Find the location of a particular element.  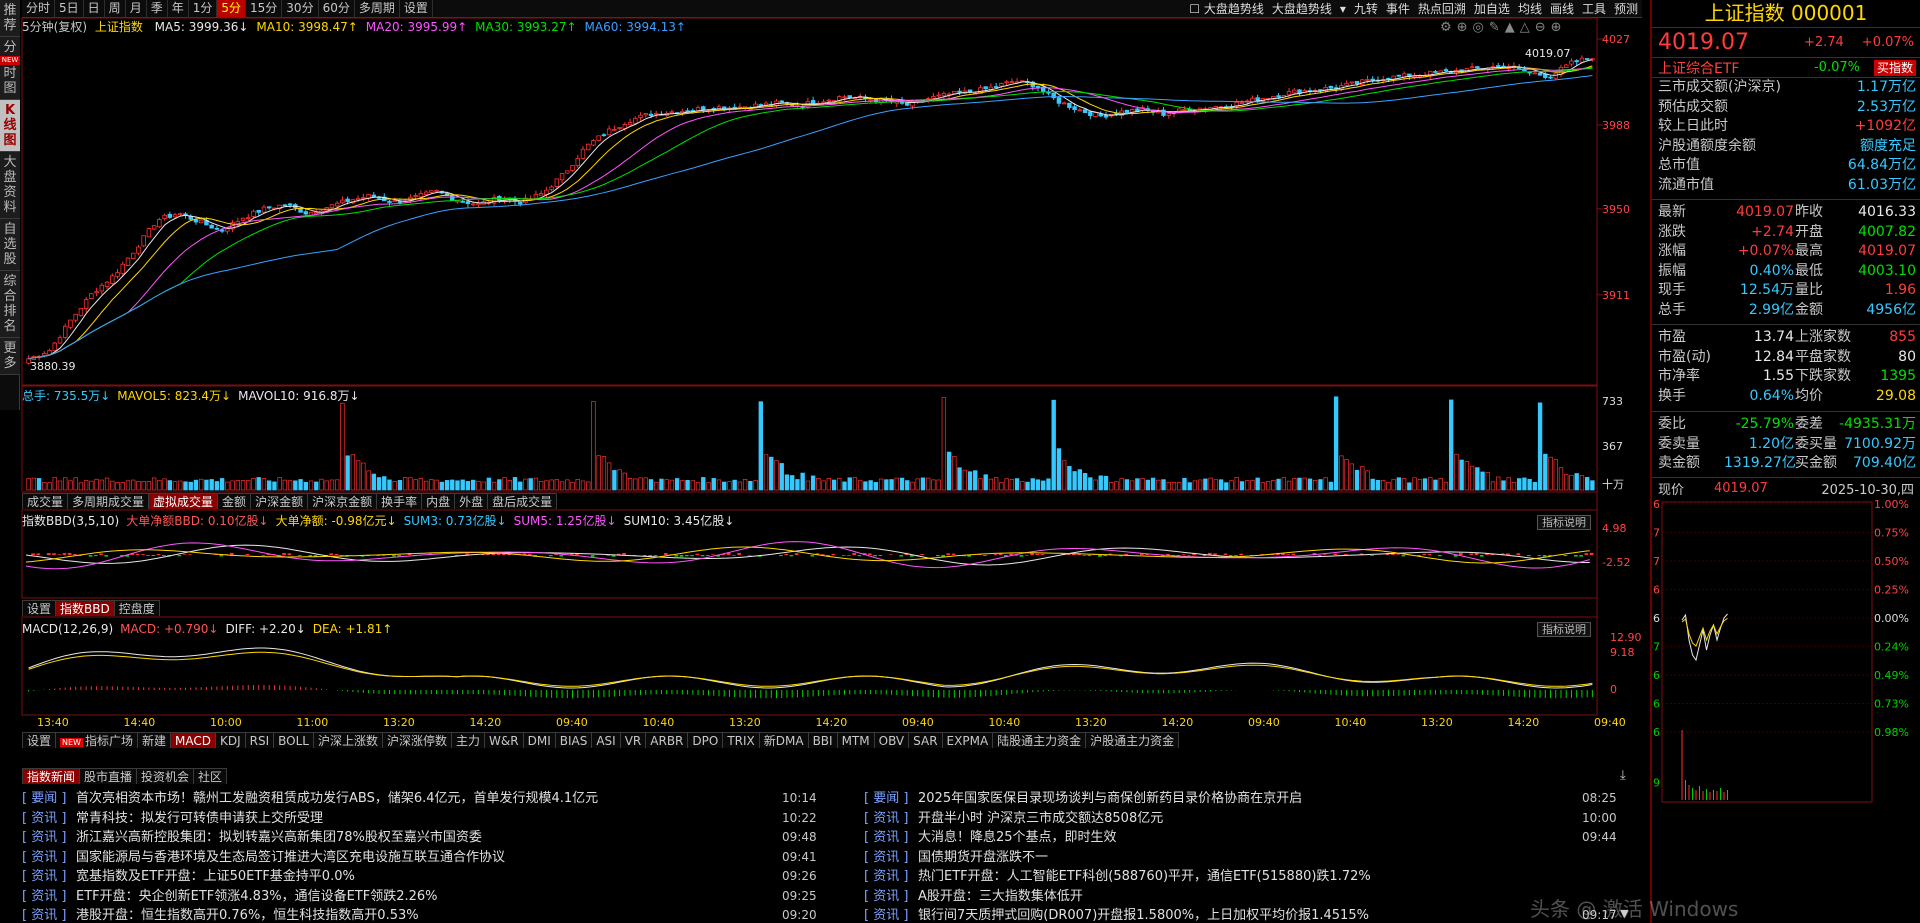

macd-tab: ASI is located at coordinates (606, 740).